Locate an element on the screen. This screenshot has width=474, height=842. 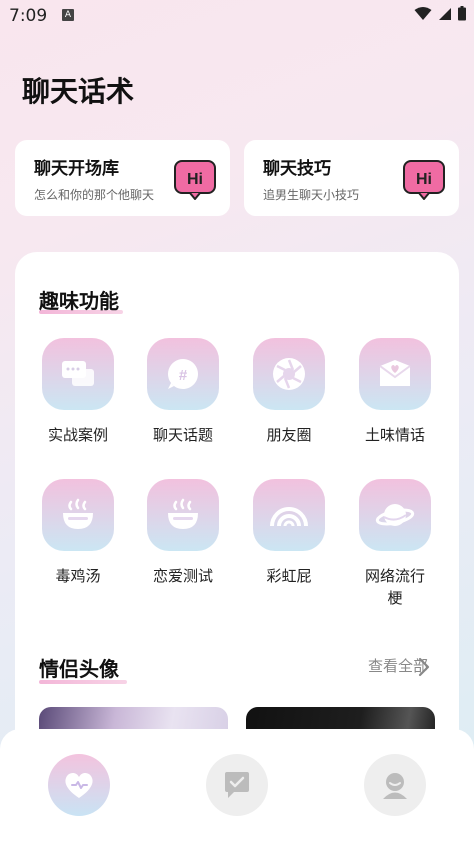
features-title: 趣味功能 is located at coordinates (79, 301).